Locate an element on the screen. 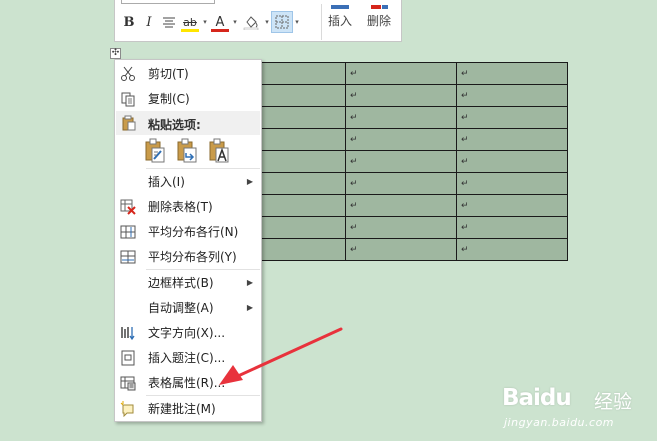 Image resolution: width=657 pixels, height=441 pixels. annotation-arrow is located at coordinates (281, 356).